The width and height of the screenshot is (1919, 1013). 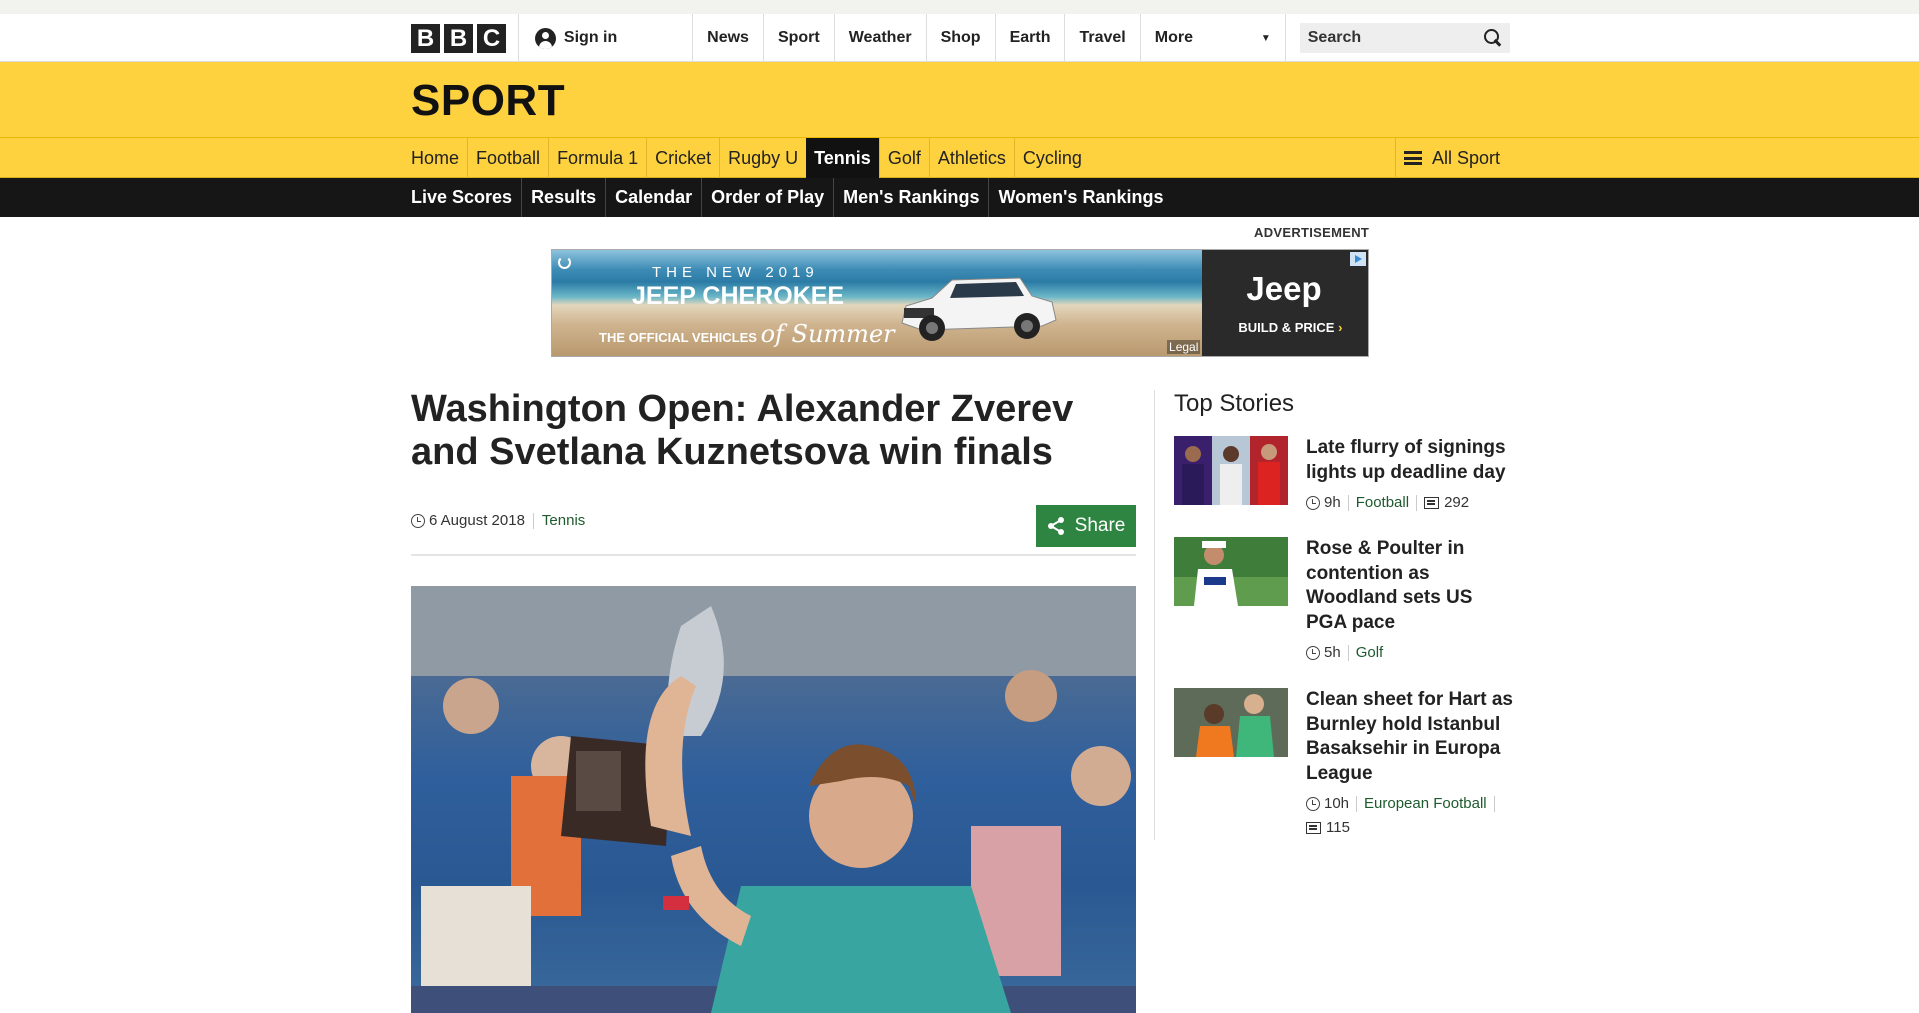 I want to click on ad-line-3-script: of Summer, so click(x=827, y=334).